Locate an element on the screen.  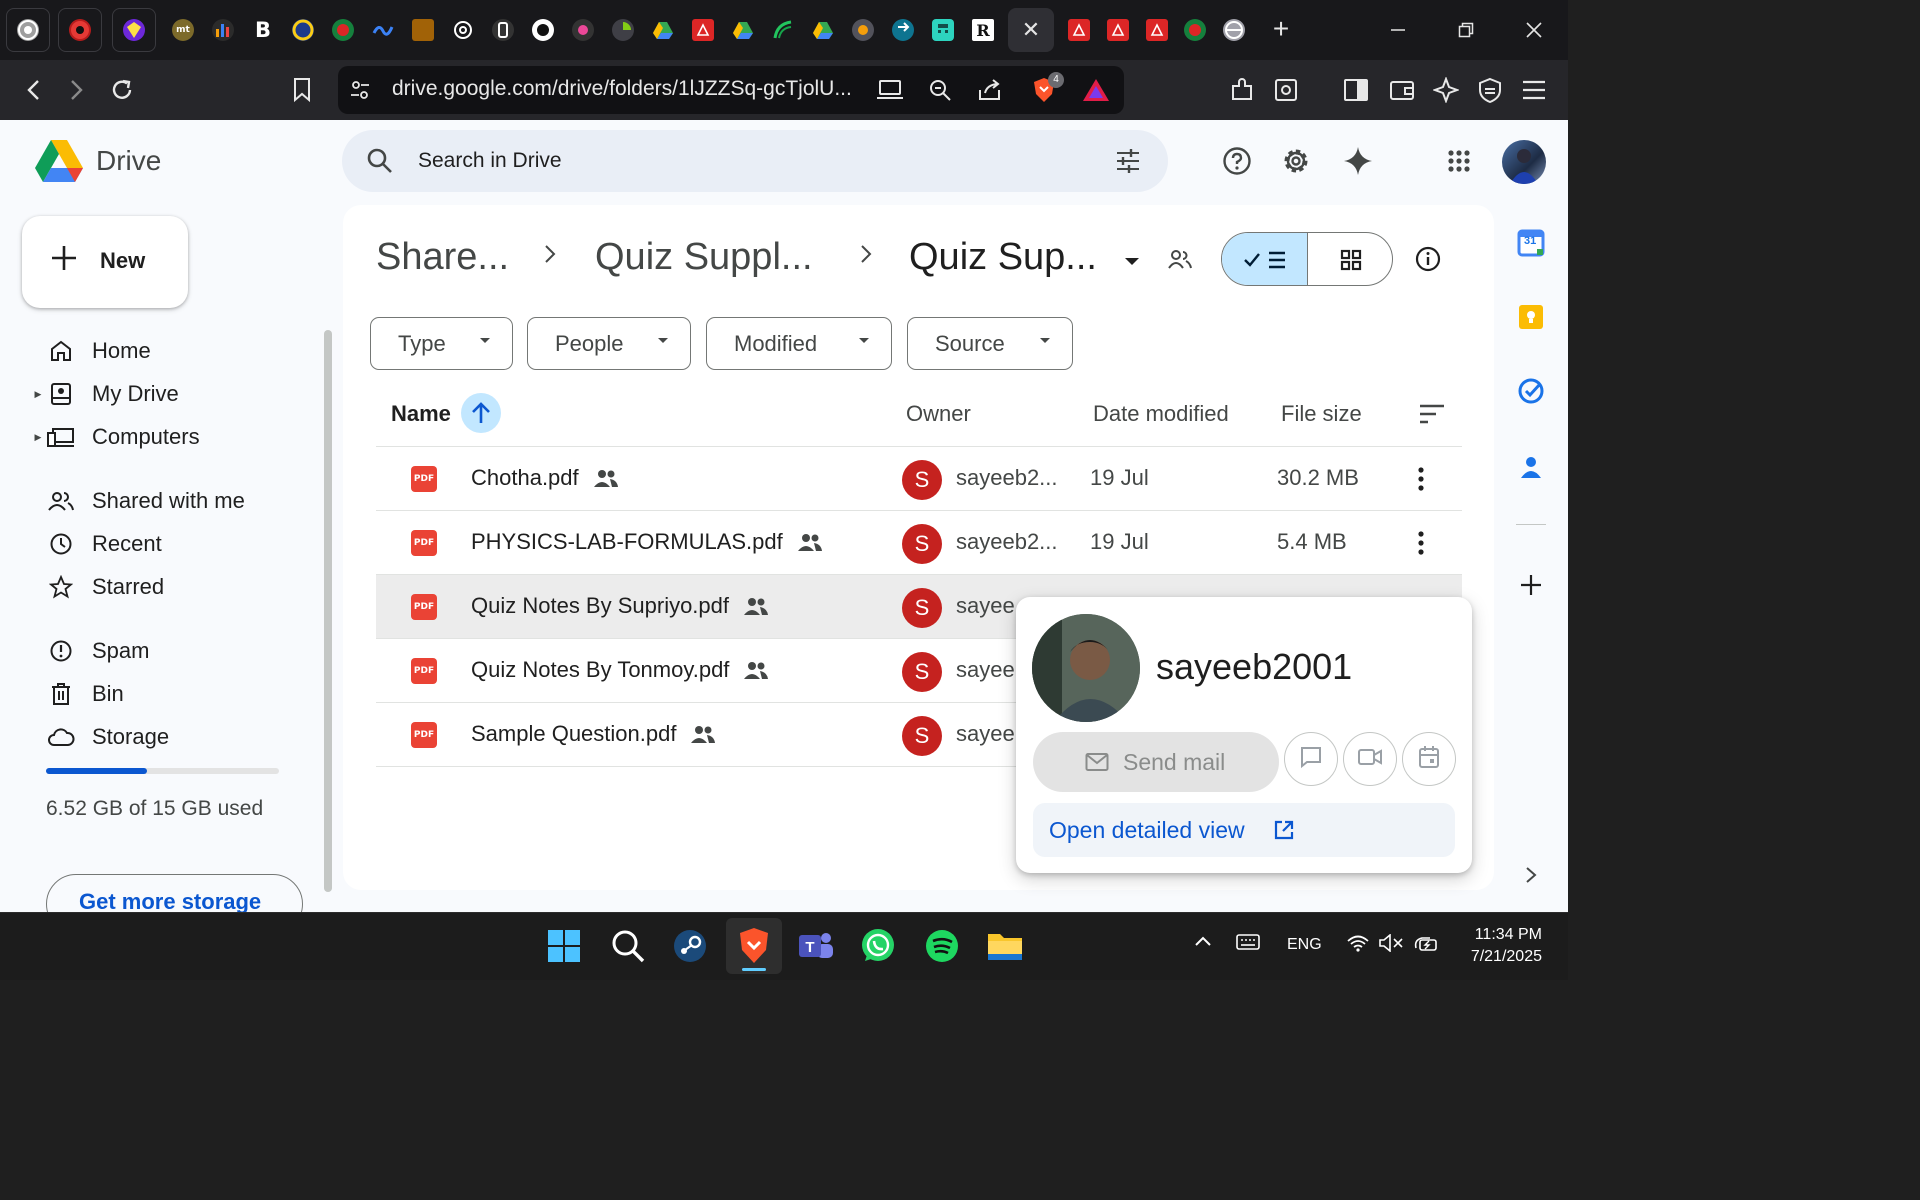
filter-modified: Modified is located at coordinates (799, 343).